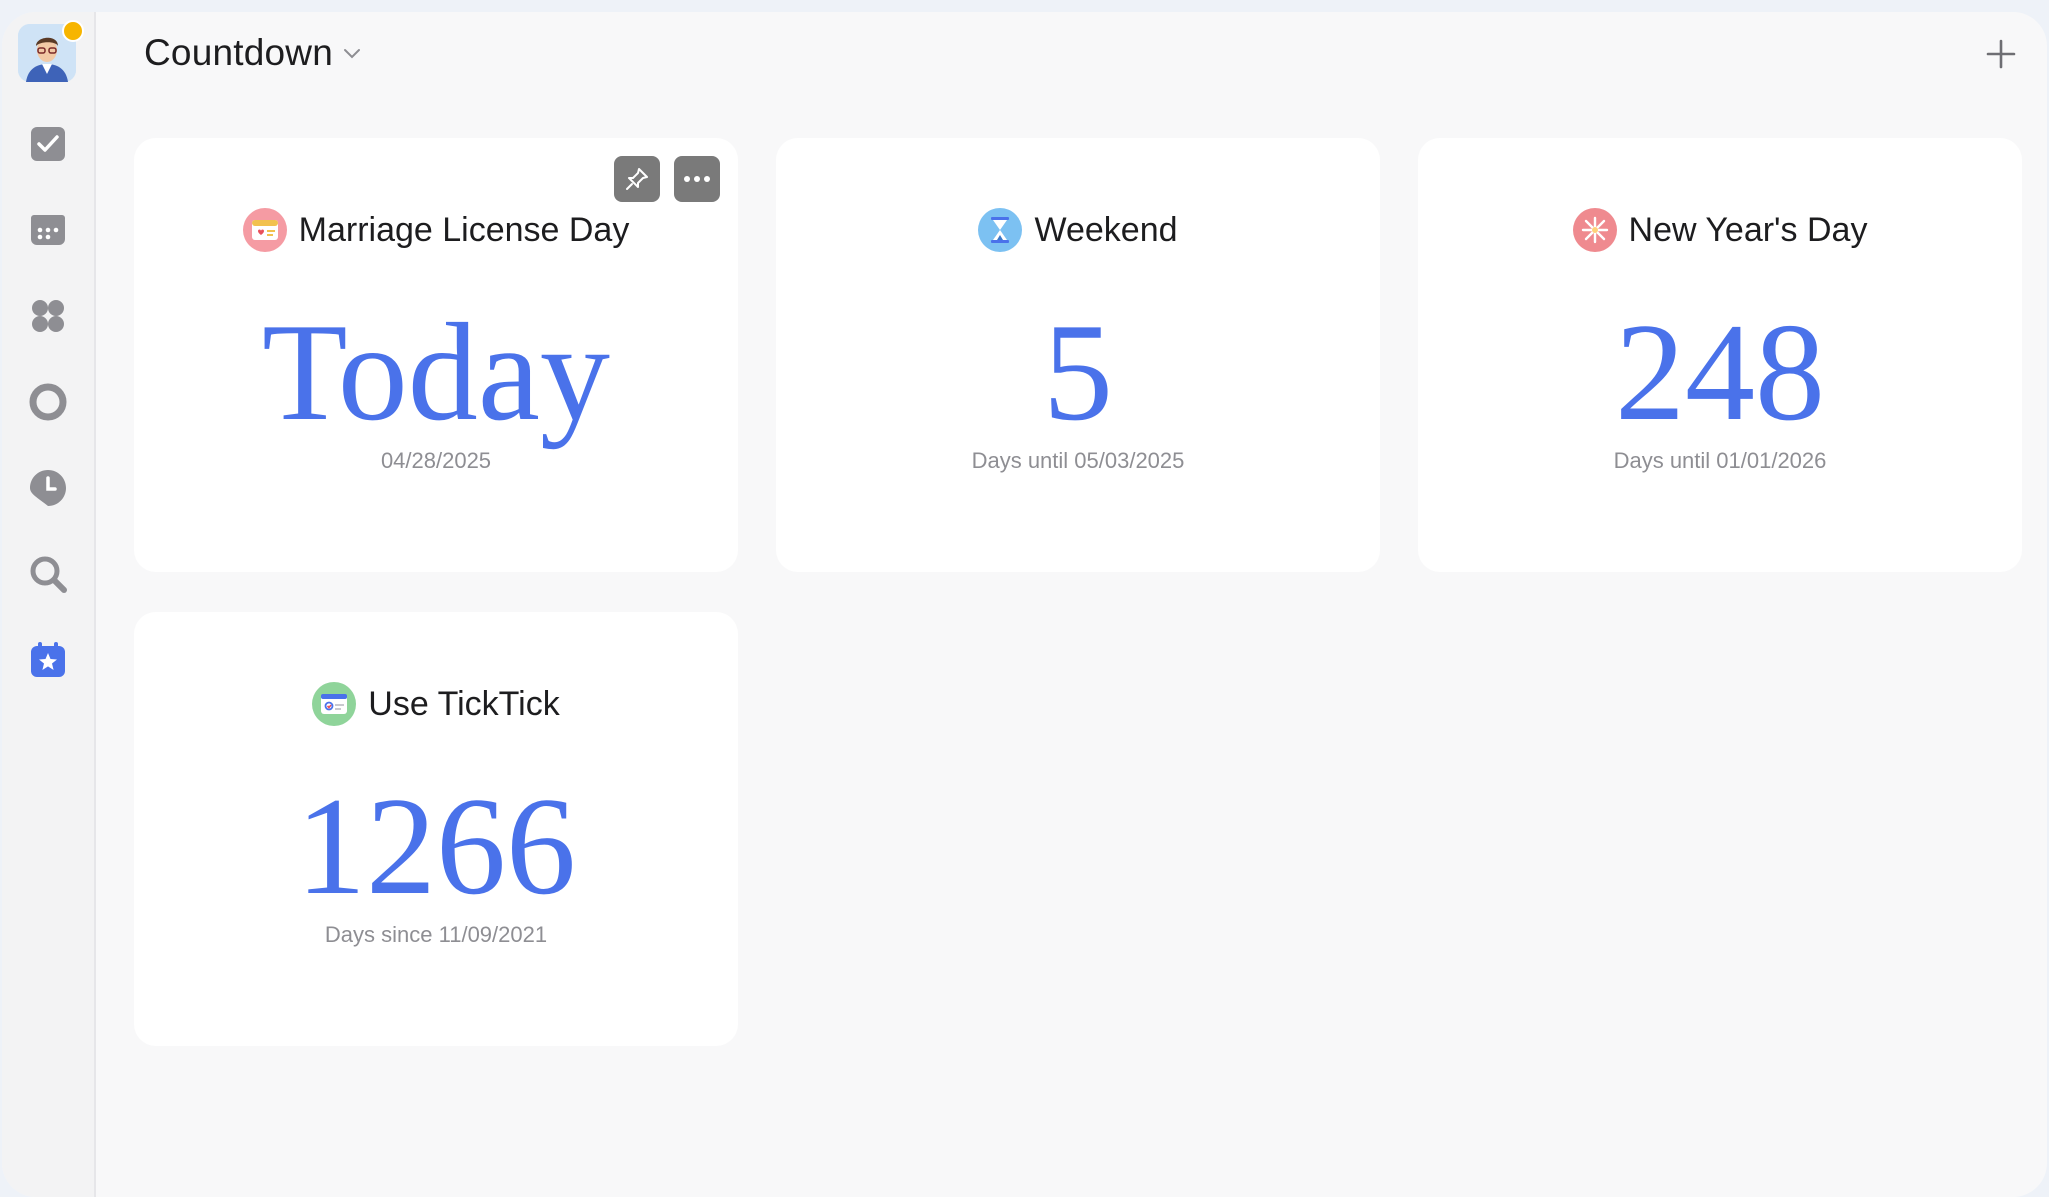 The height and width of the screenshot is (1197, 2049). I want to click on card-header: Weekend, so click(1078, 230).